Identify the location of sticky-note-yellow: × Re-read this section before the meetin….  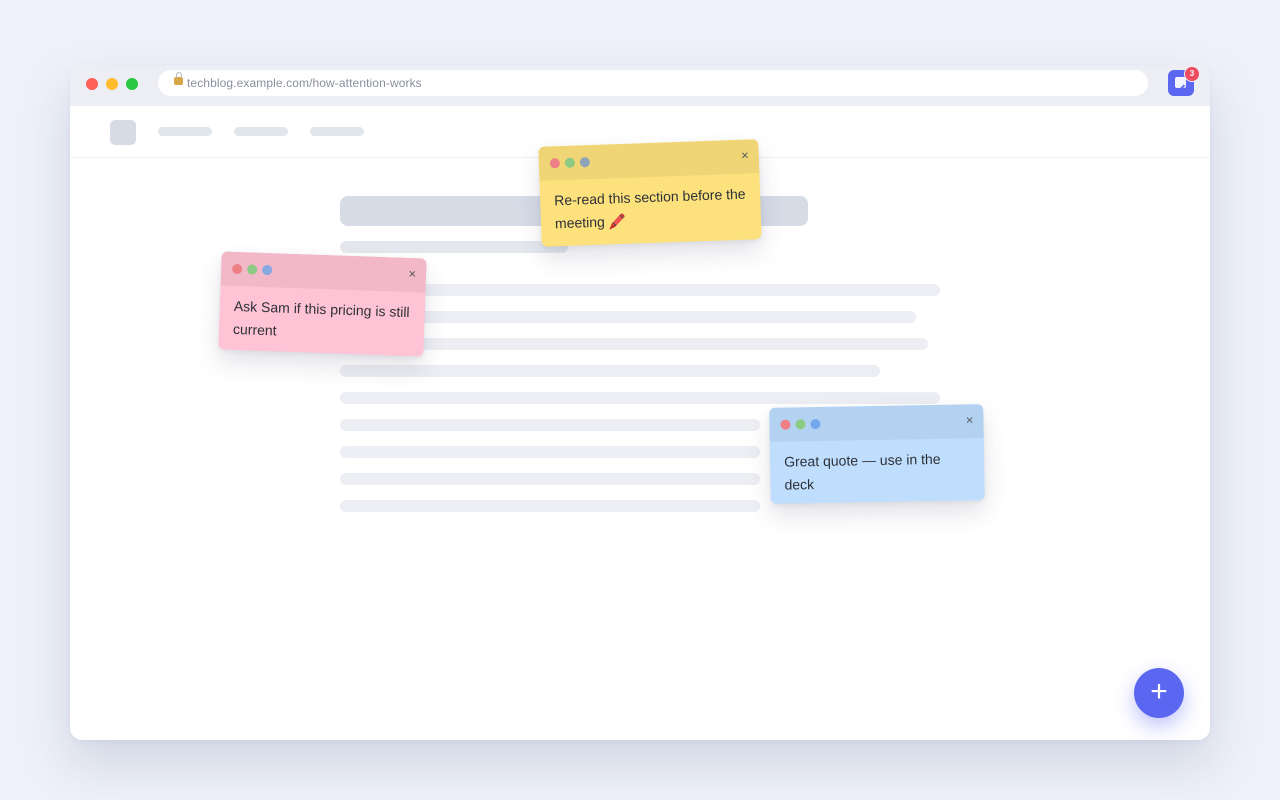
(650, 193).